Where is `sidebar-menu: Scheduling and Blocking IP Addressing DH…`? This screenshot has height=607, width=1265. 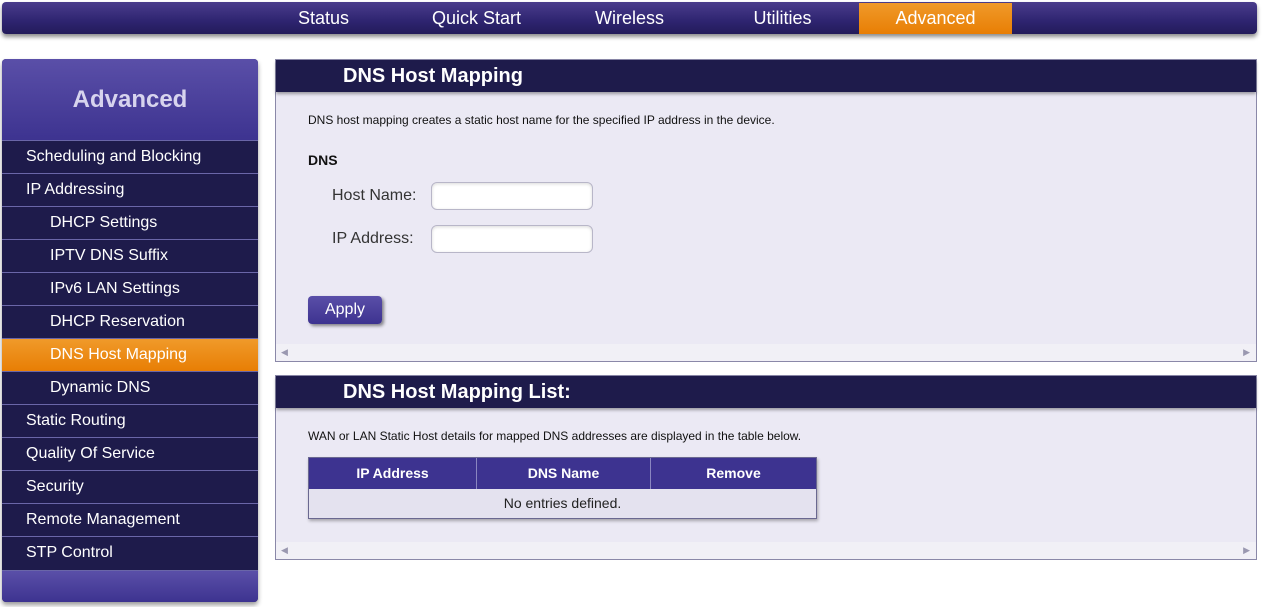 sidebar-menu: Scheduling and Blocking IP Addressing DH… is located at coordinates (130, 354).